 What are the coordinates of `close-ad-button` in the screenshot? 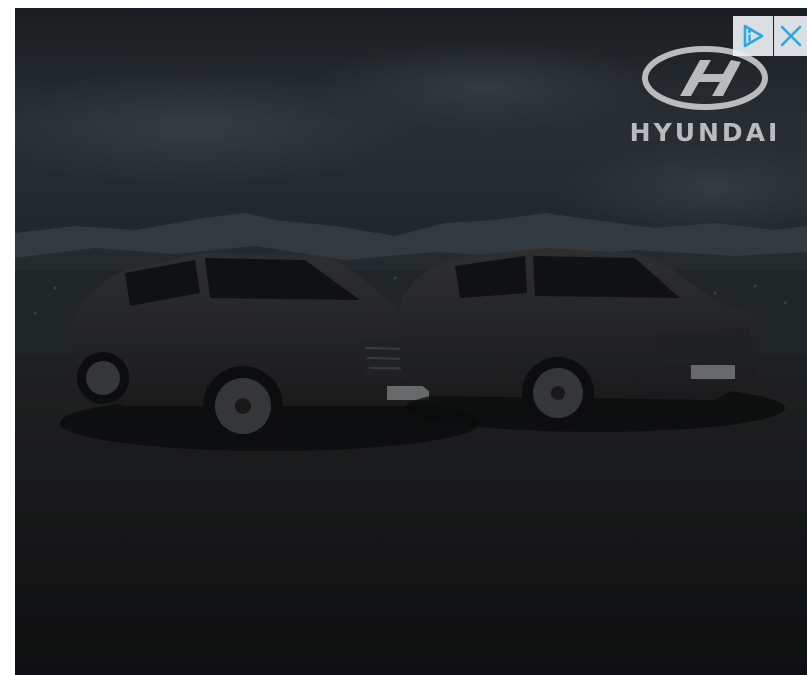 It's located at (790, 36).